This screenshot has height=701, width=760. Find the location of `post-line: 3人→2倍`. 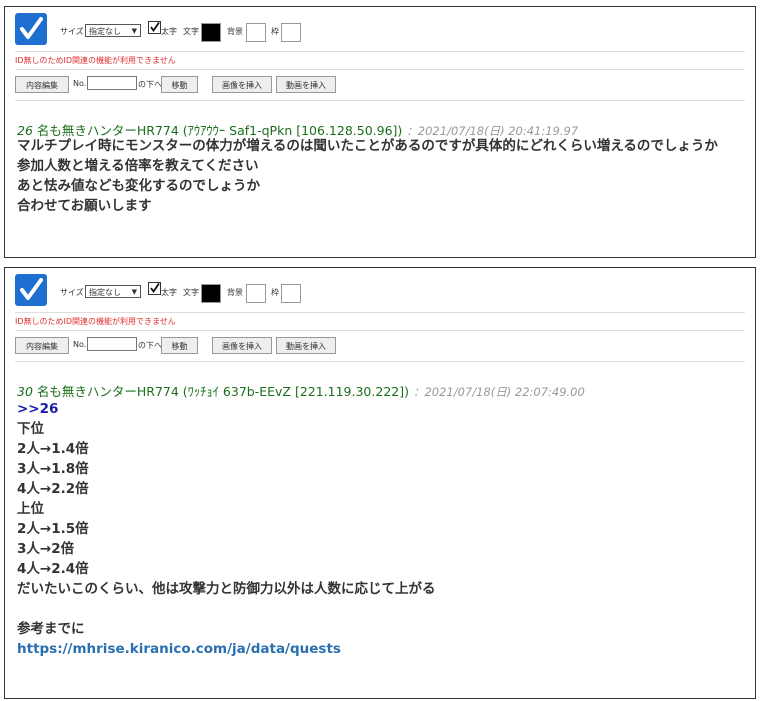

post-line: 3人→2倍 is located at coordinates (46, 549).